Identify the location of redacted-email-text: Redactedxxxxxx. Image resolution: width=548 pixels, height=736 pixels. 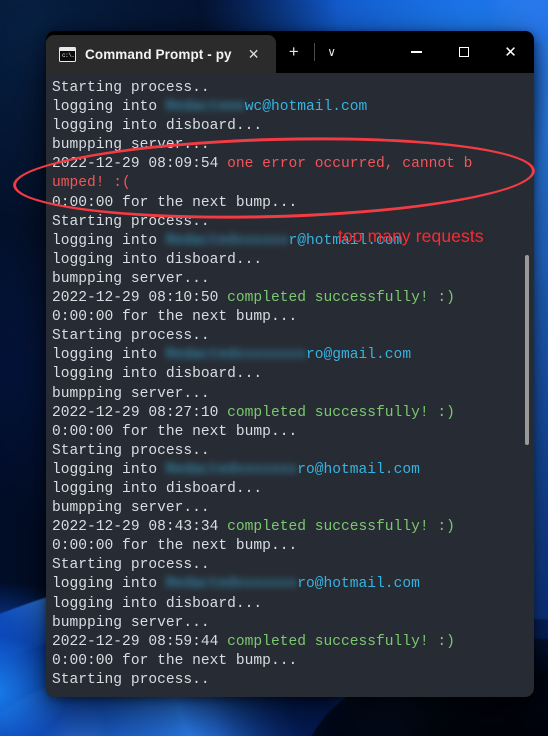
(227, 240).